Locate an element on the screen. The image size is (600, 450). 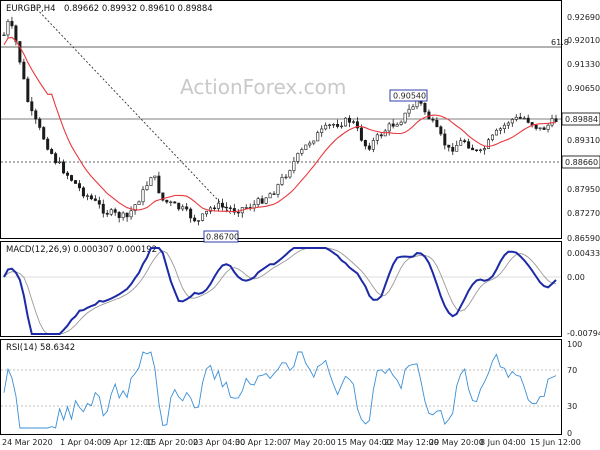
low-annotation: 0.86700 is located at coordinates (222, 237).